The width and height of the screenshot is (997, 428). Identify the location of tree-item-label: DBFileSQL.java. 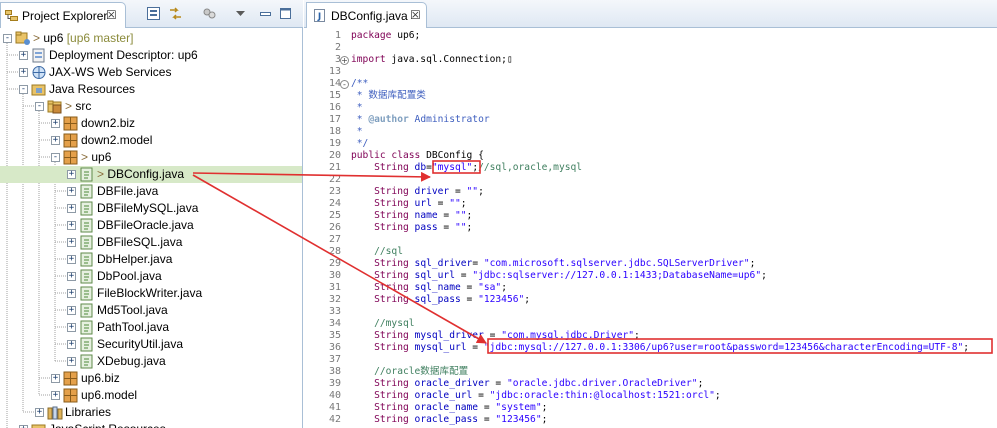
(139, 242).